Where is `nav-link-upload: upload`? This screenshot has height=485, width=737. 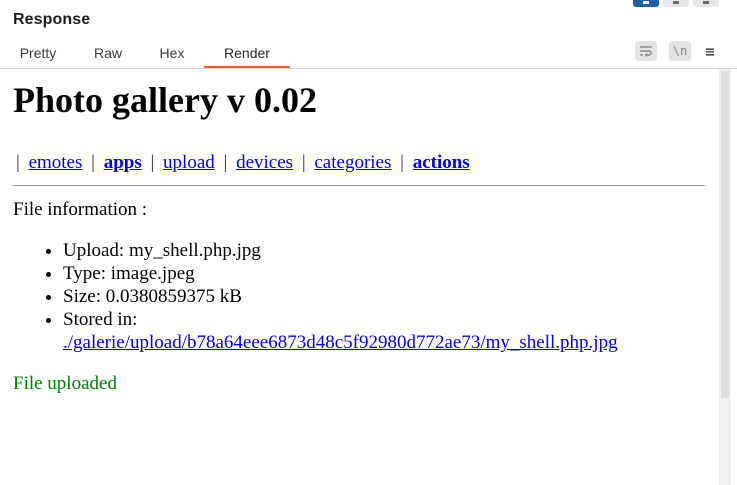 nav-link-upload: upload is located at coordinates (189, 162).